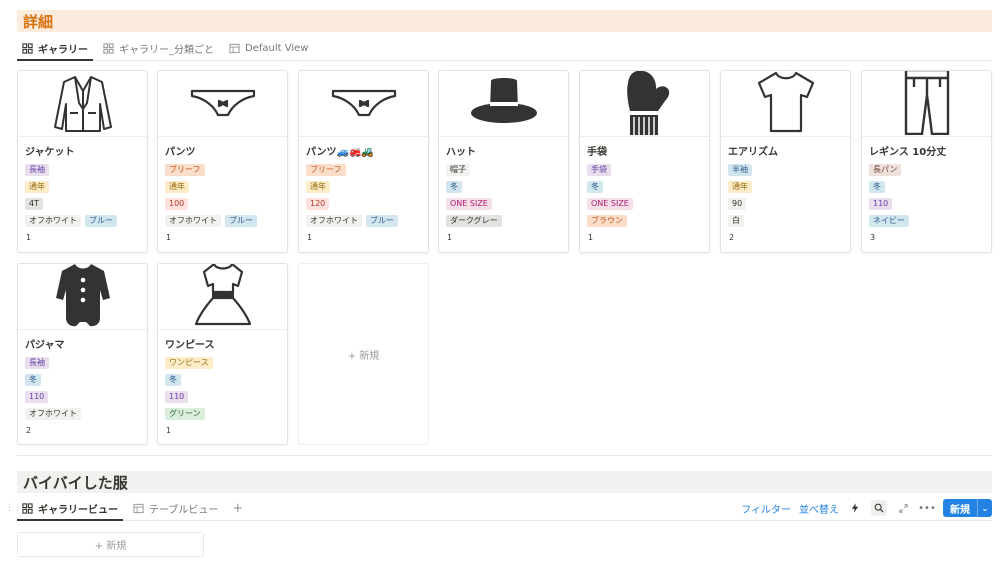 Image resolution: width=1005 pixels, height=570 pixels. Describe the element at coordinates (645, 105) in the screenshot. I see `mitten-icon` at that location.